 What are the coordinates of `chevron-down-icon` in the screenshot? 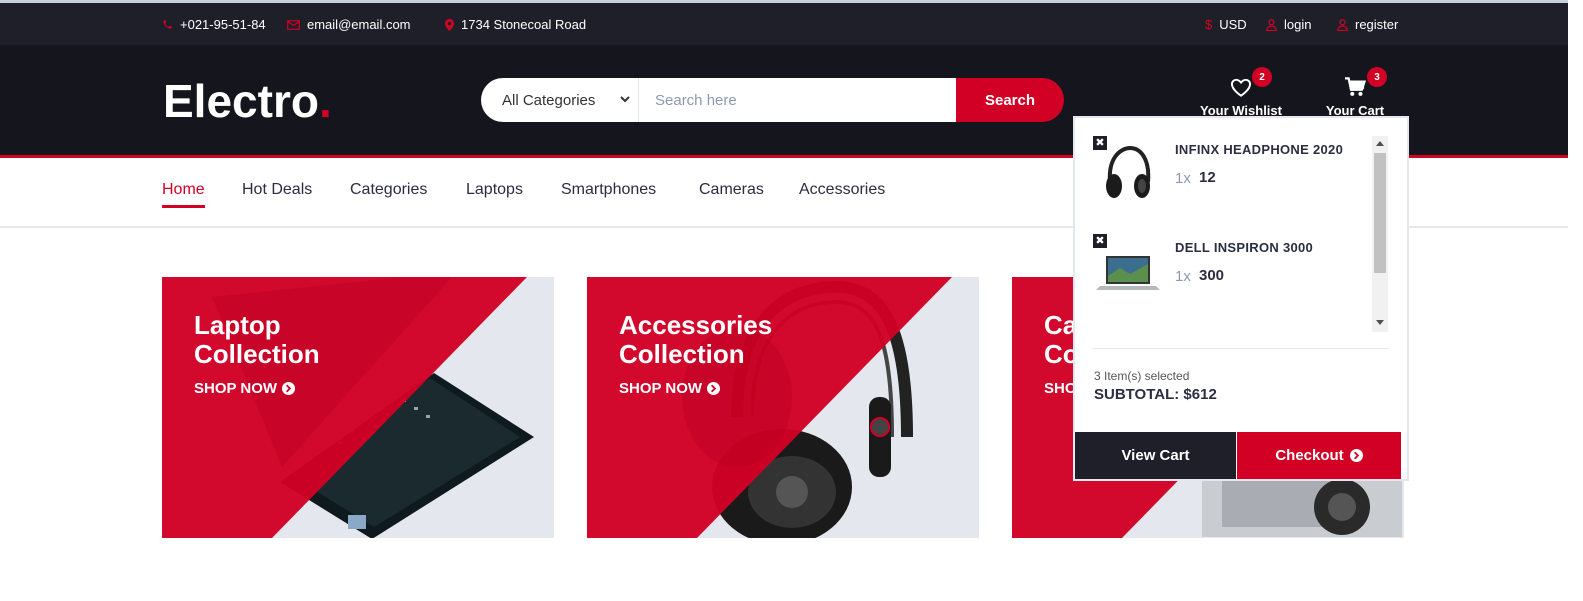 It's located at (625, 99).